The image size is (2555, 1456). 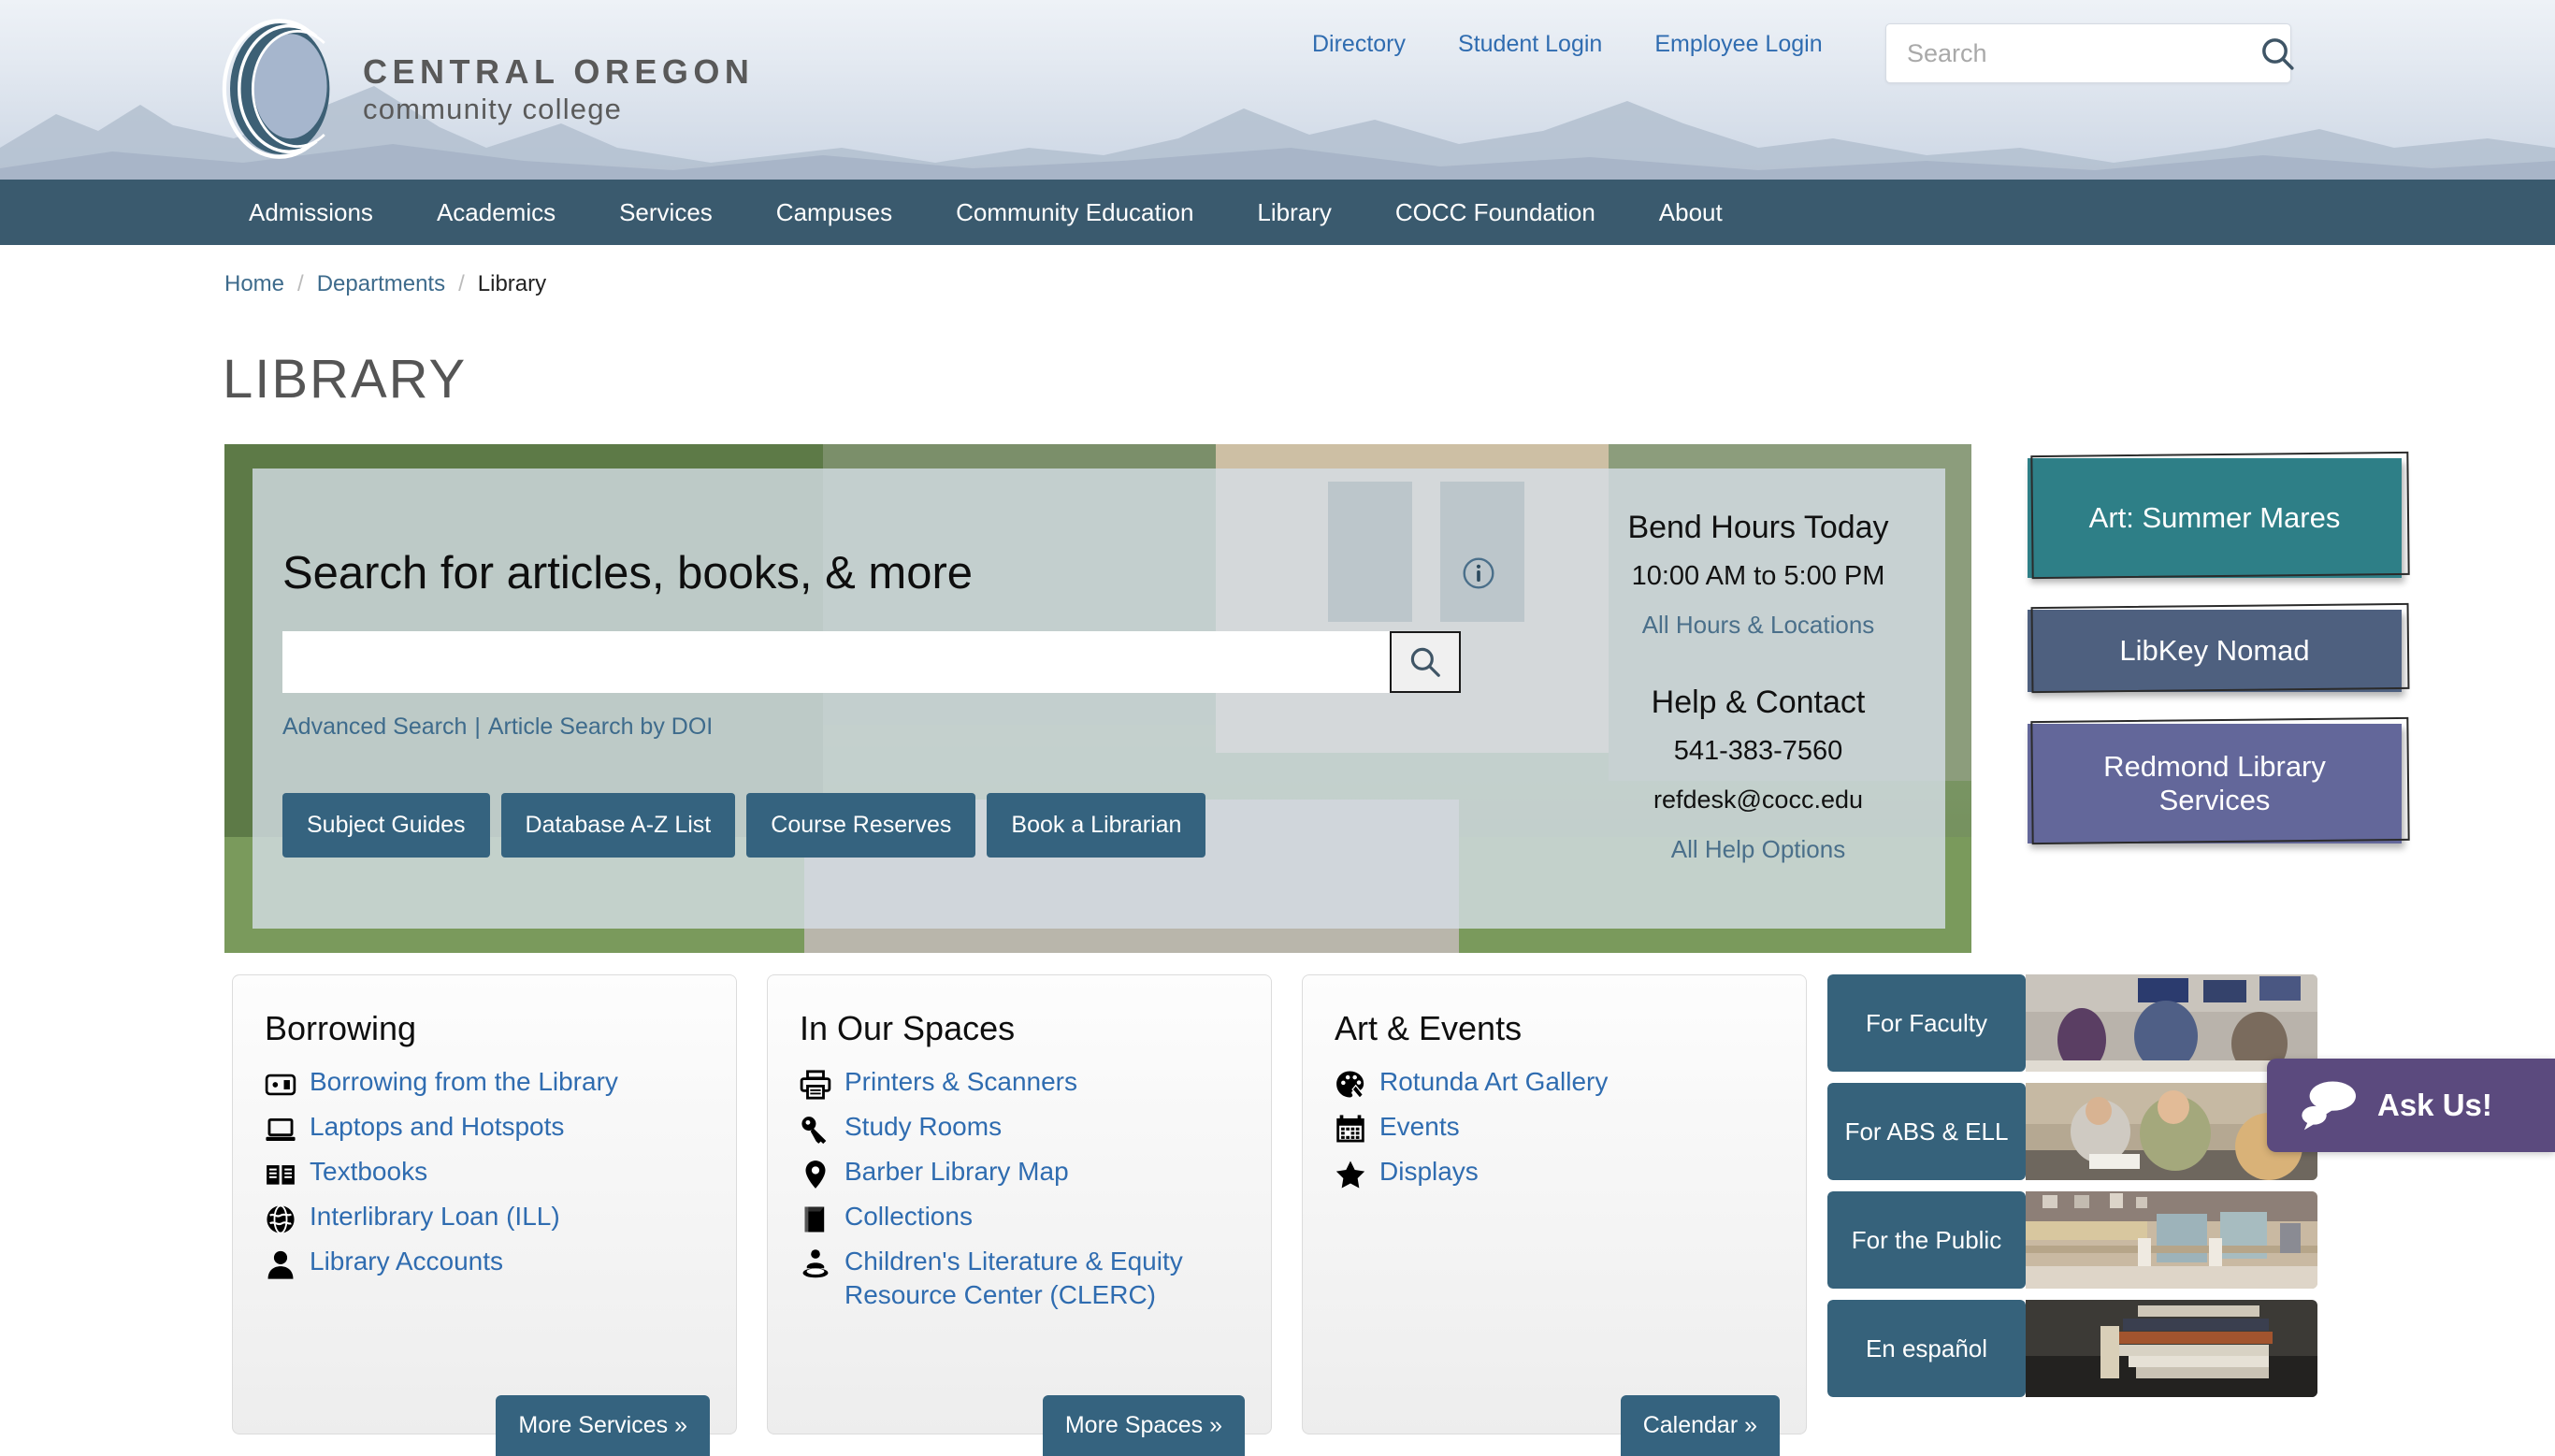 I want to click on site-search-input, so click(x=2072, y=53).